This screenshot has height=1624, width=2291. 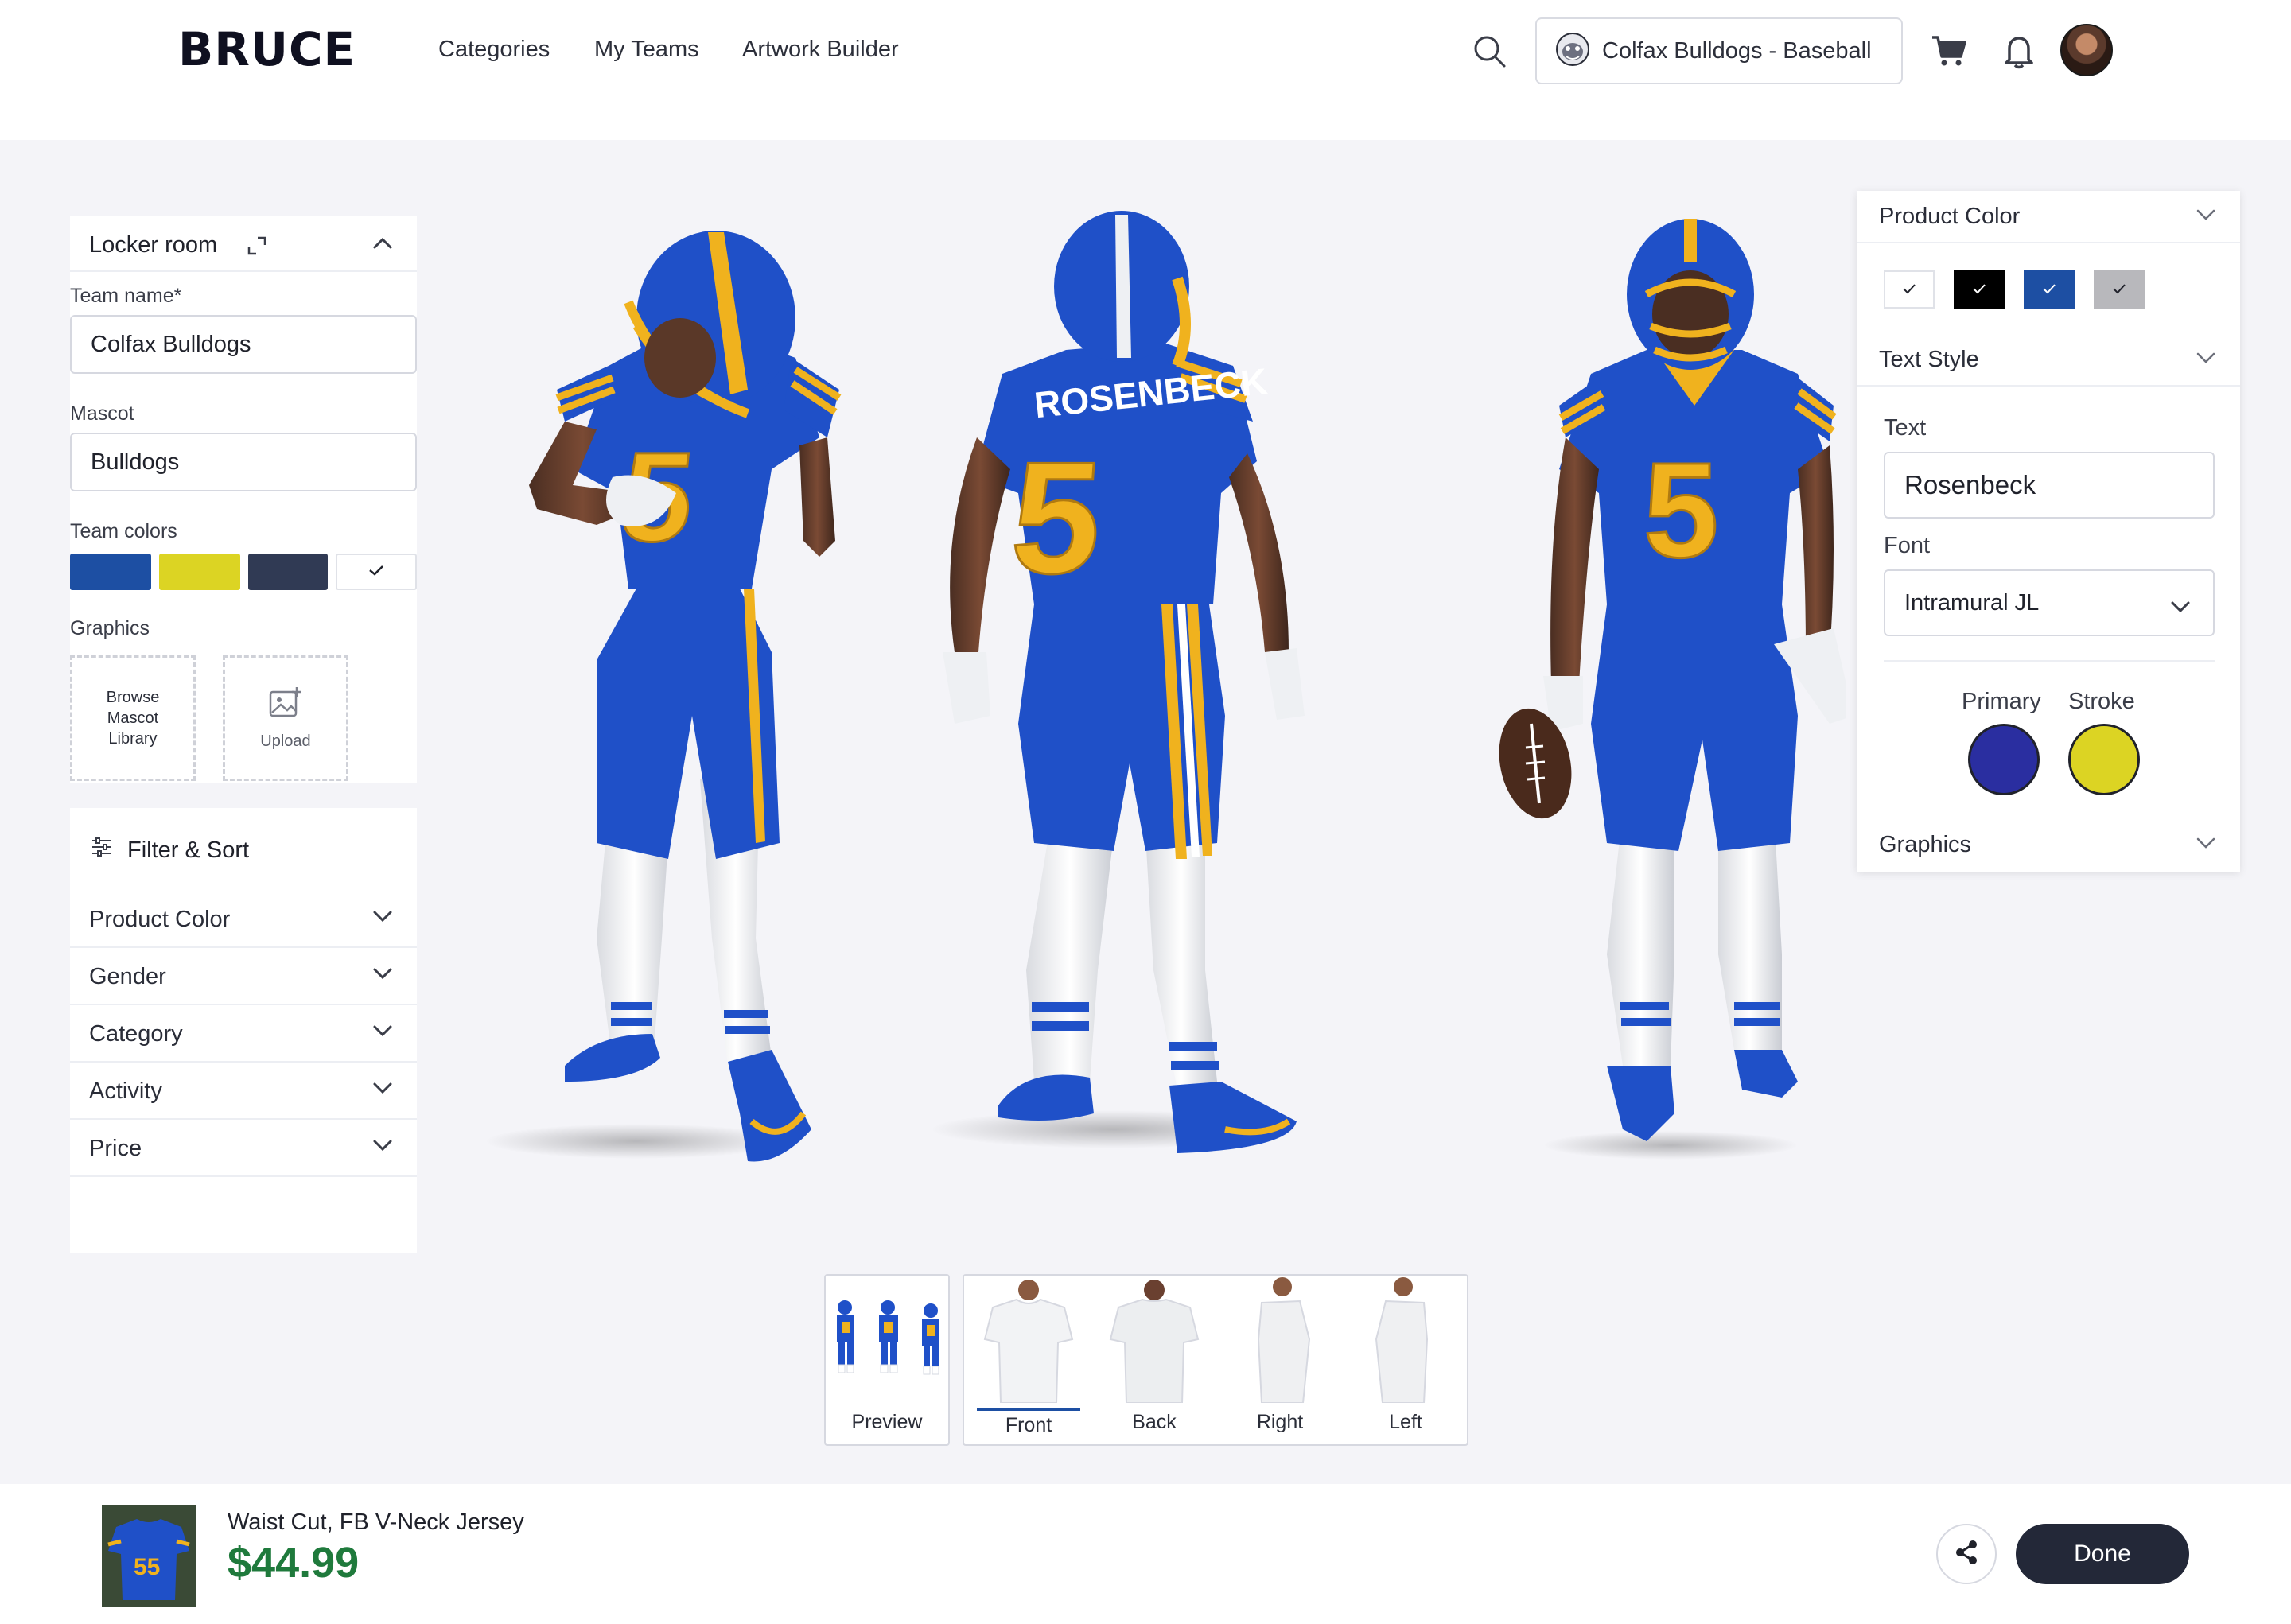 What do you see at coordinates (2086, 50) in the screenshot?
I see `user-avatar` at bounding box center [2086, 50].